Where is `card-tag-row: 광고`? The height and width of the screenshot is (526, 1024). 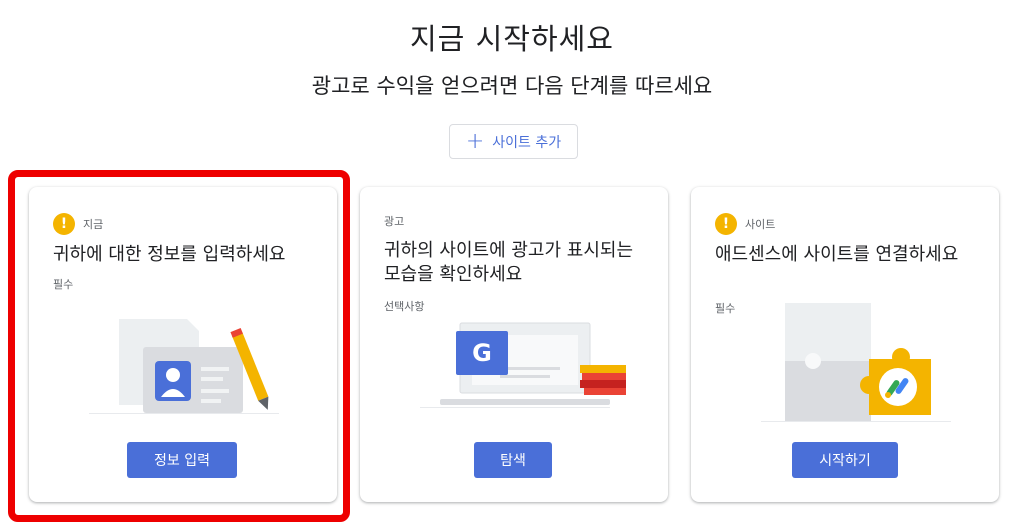 card-tag-row: 광고 is located at coordinates (394, 221).